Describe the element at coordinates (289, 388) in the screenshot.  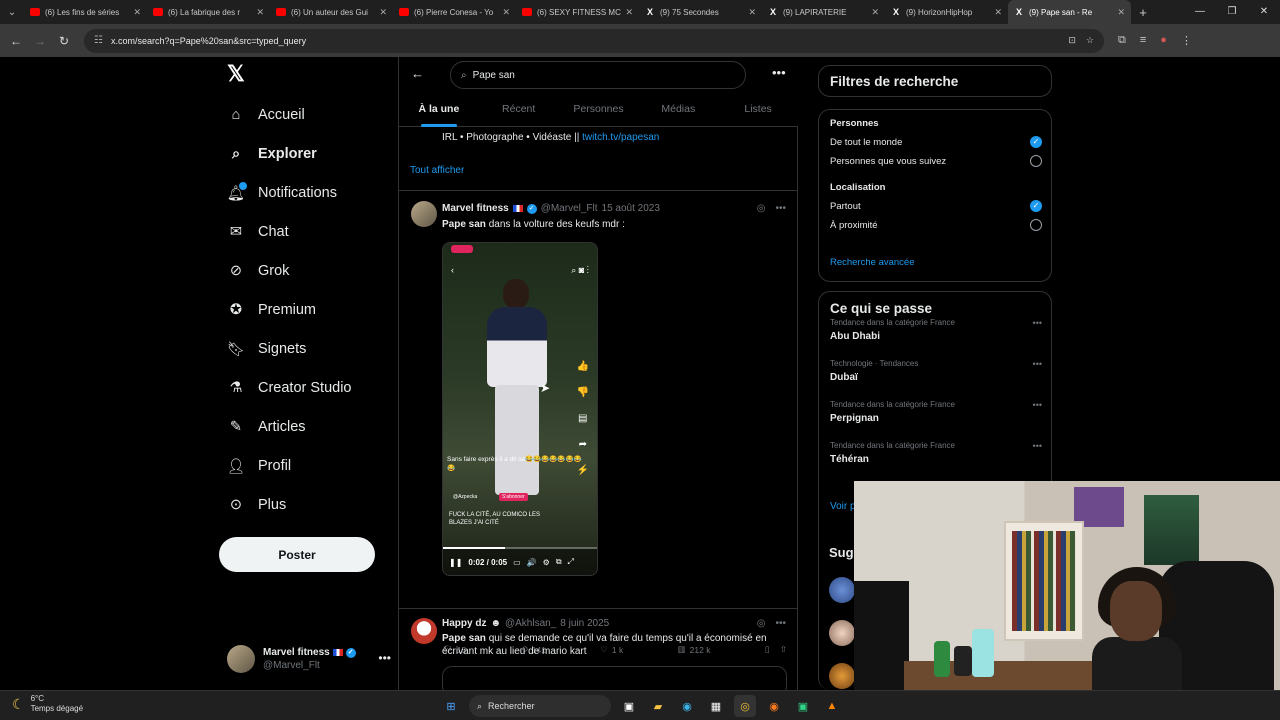
I see `nav-item-creator-studio: ⚗ Creator Studio` at that location.